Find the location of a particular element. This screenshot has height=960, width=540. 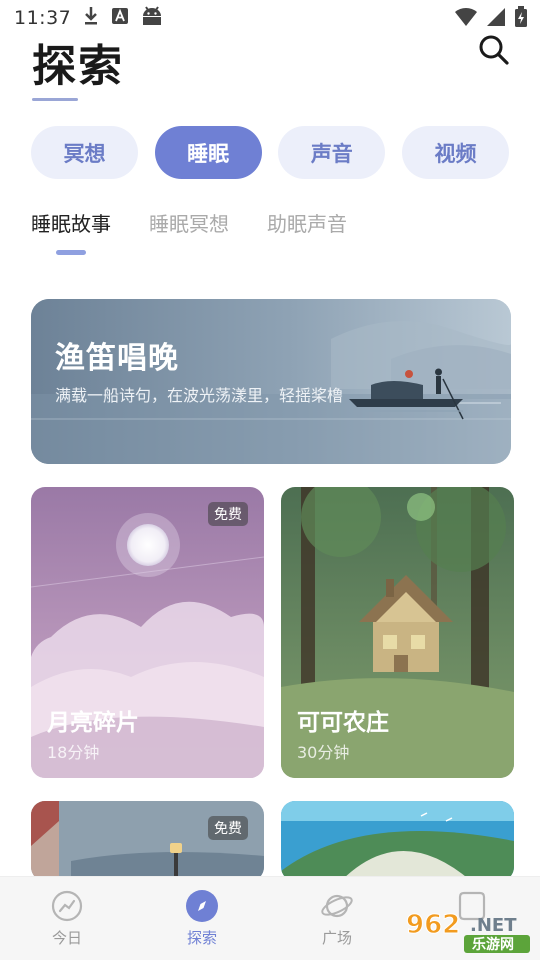

category-pill-video: 视频 is located at coordinates (455, 152).